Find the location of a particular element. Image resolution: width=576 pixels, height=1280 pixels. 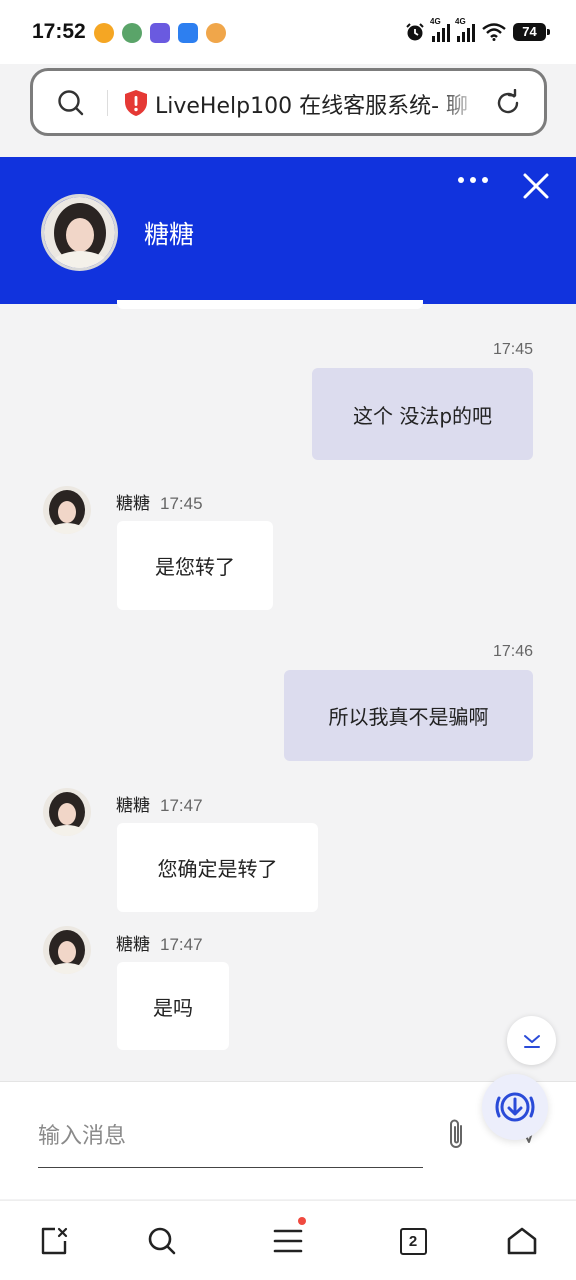

status-bar: 17:52 4G 4G 74 is located at coordinates (288, 32).